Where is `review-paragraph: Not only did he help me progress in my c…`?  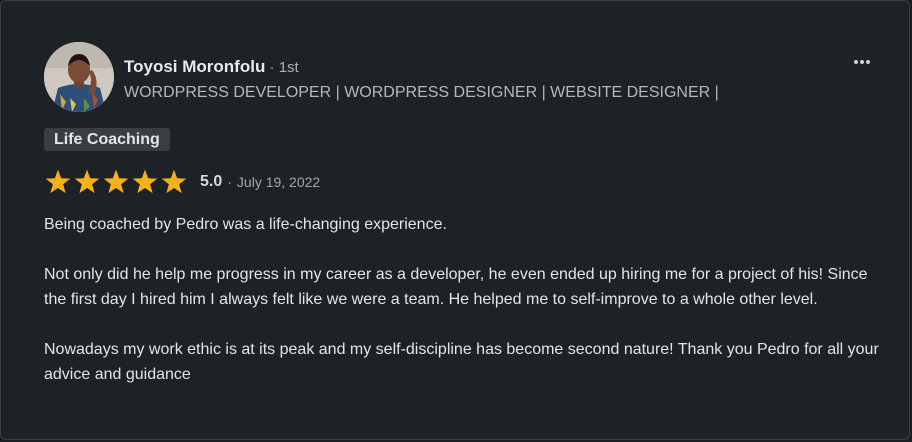 review-paragraph: Not only did he help me progress in my c… is located at coordinates (456, 287).